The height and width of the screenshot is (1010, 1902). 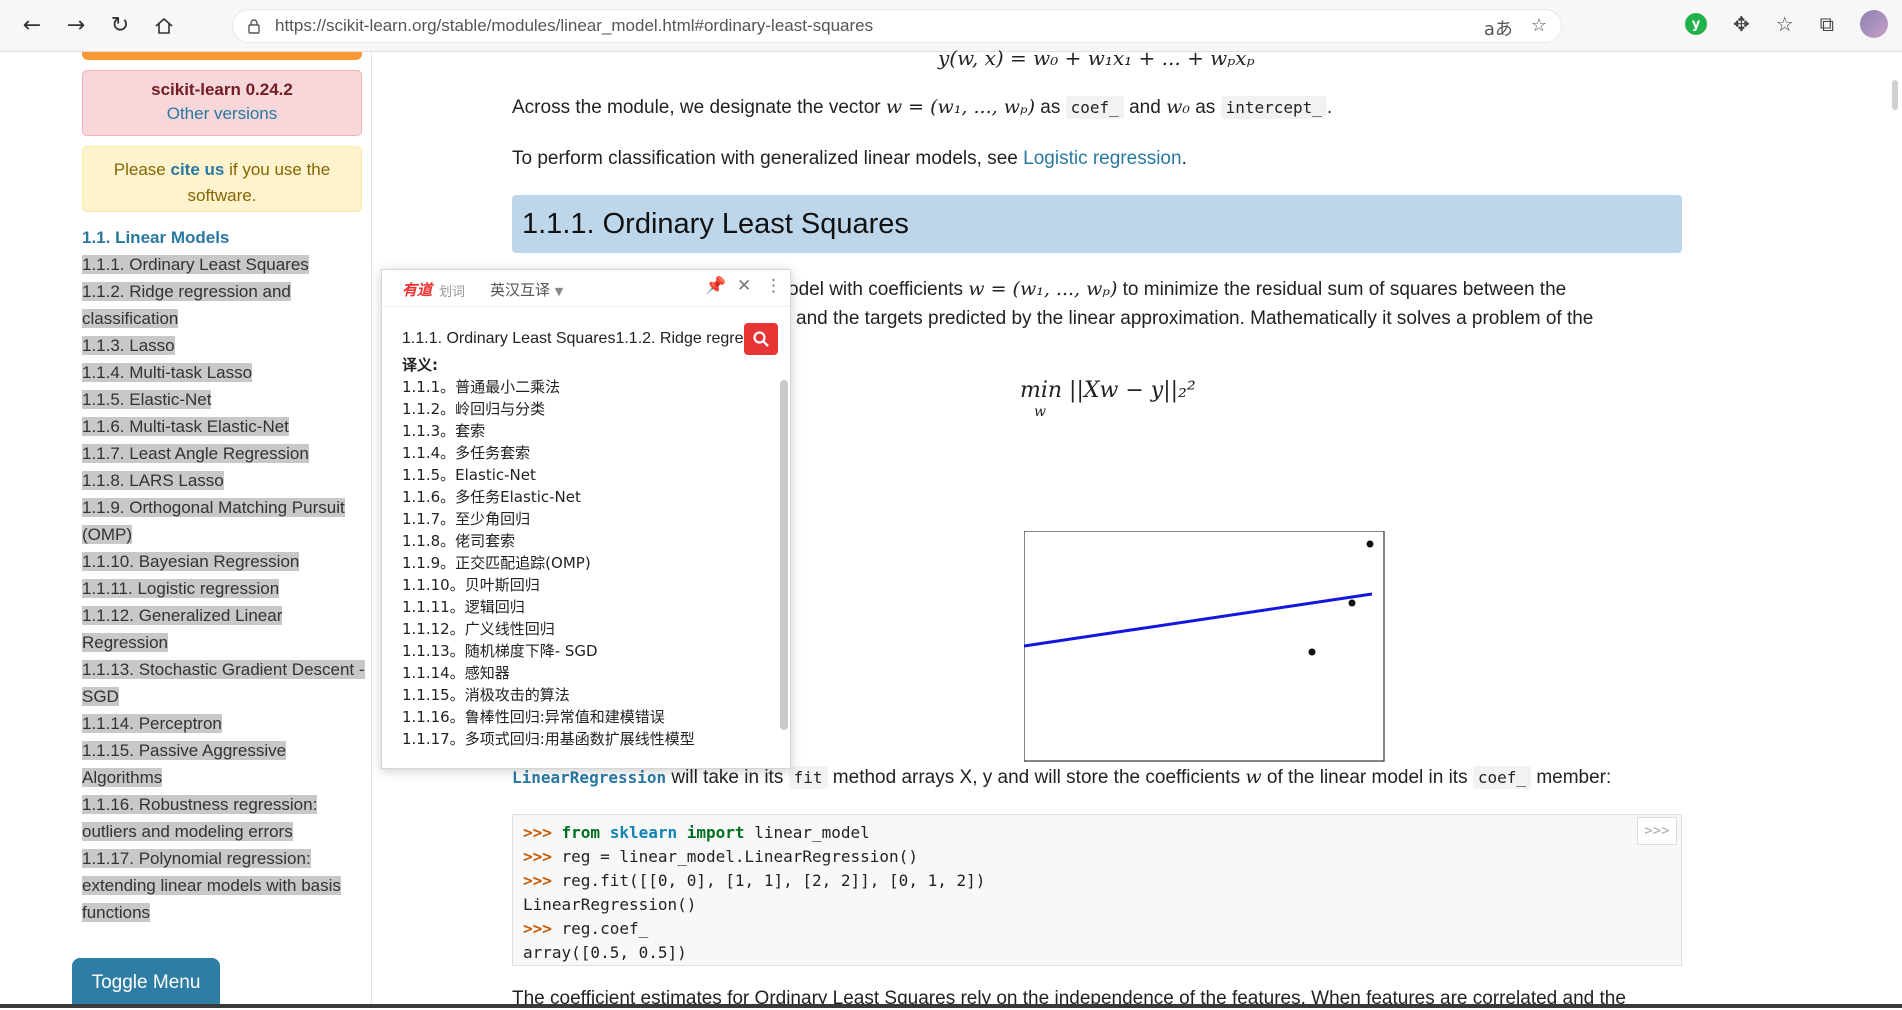 I want to click on back-button: ←, so click(x=32, y=26).